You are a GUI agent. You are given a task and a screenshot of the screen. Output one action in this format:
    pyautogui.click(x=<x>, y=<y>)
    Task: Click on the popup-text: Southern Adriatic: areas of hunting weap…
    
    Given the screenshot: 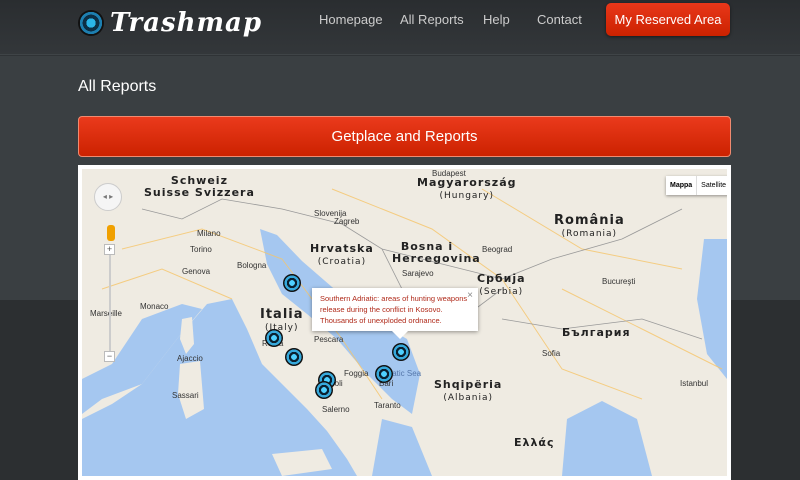 What is the action you would take?
    pyautogui.click(x=394, y=309)
    